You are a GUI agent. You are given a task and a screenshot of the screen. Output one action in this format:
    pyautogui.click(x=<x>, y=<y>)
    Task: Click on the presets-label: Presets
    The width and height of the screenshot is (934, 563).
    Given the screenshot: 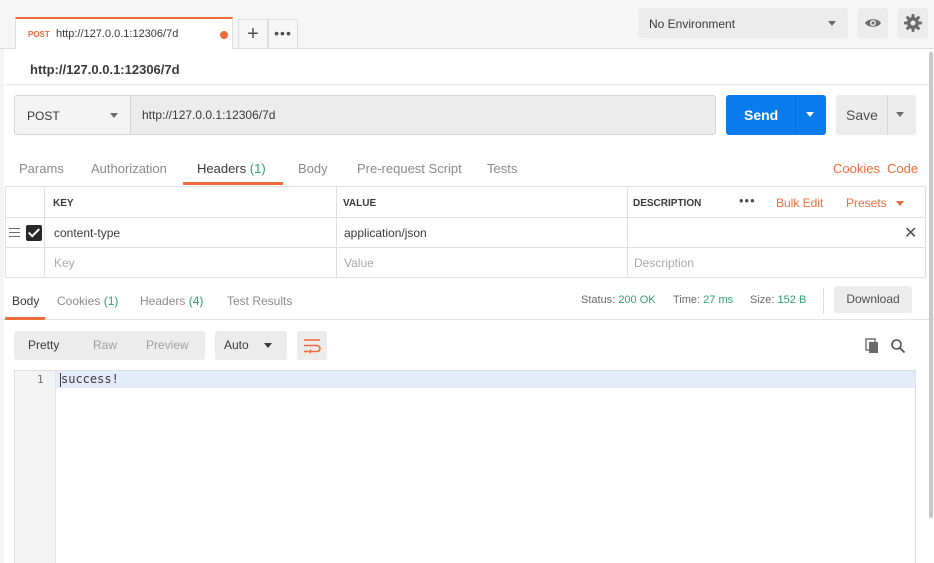 What is the action you would take?
    pyautogui.click(x=866, y=203)
    